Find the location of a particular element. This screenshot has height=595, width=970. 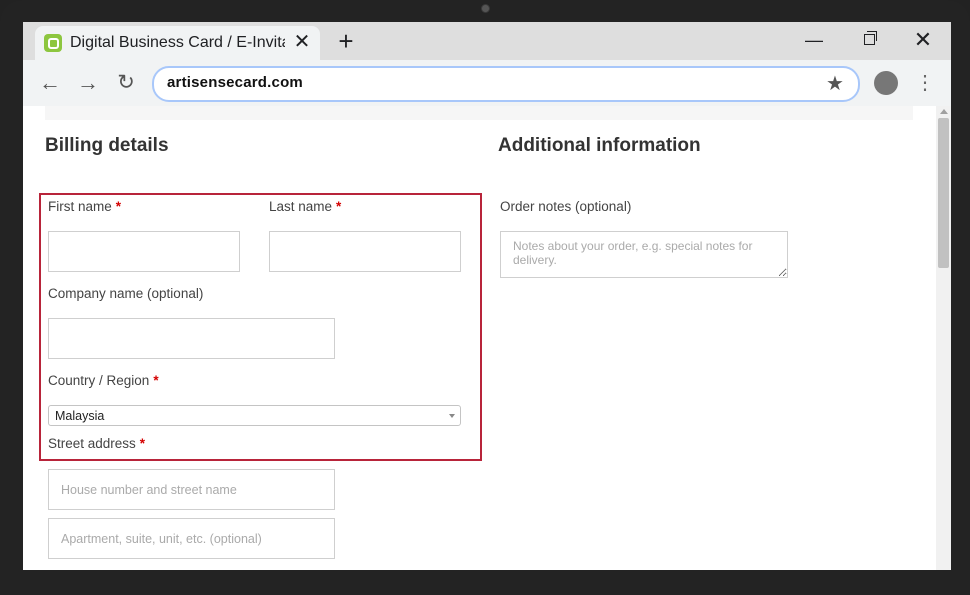

url-text: artisensecard.com is located at coordinates (235, 82).